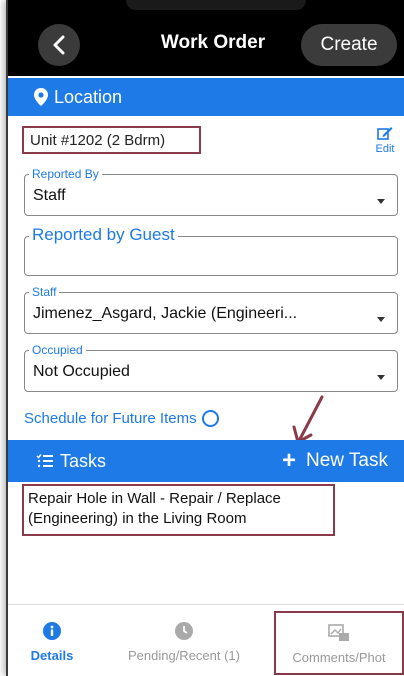  Describe the element at coordinates (385, 149) in the screenshot. I see `edit-label: Edit` at that location.